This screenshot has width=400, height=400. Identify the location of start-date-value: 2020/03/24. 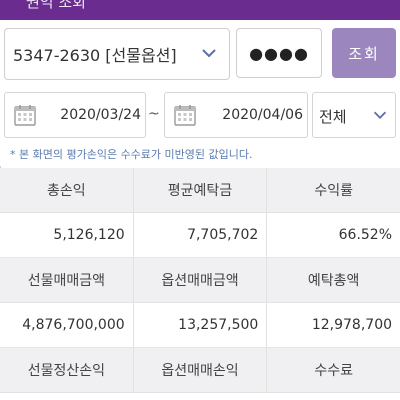
(100, 115).